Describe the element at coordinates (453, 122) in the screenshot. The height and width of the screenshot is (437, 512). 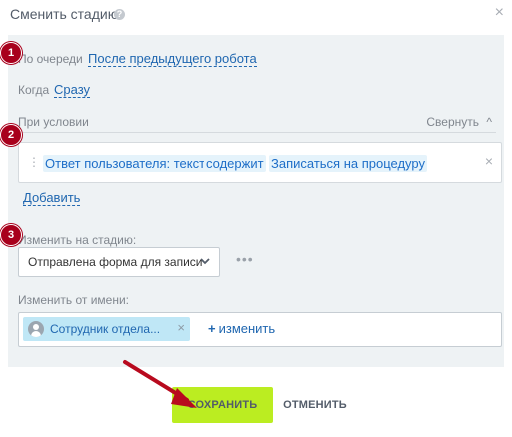
I see `collapse-label: Свернуть` at that location.